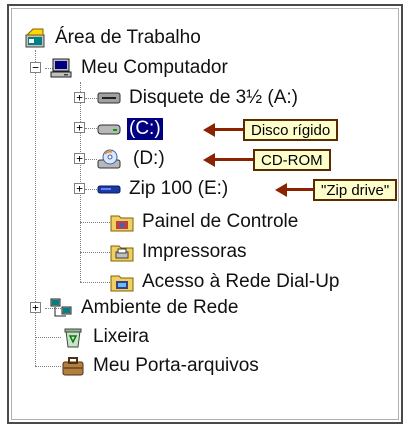  What do you see at coordinates (179, 188) in the screenshot?
I see `tree-item-label: Zip 100 (E:)` at bounding box center [179, 188].